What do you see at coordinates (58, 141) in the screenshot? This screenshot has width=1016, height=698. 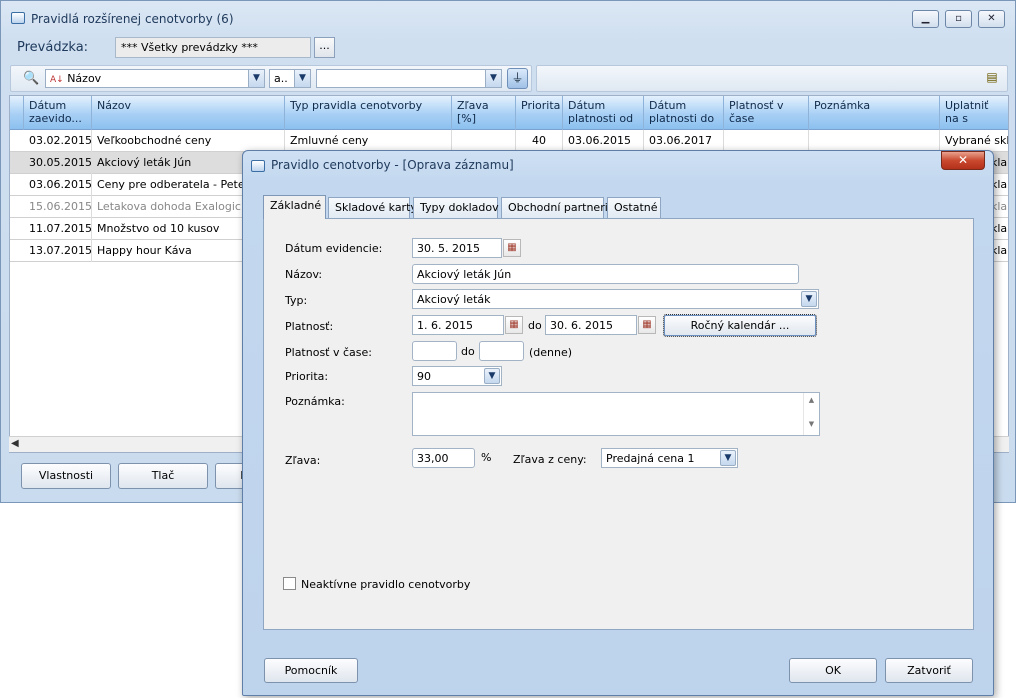 I see `cell-datum: 03.02.2015` at bounding box center [58, 141].